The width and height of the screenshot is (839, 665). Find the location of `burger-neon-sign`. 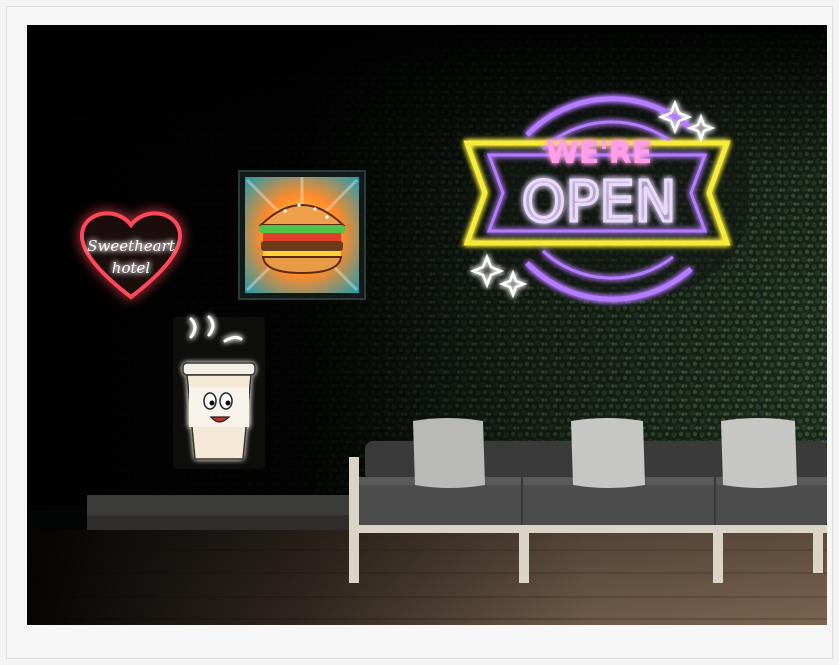

burger-neon-sign is located at coordinates (302, 235).